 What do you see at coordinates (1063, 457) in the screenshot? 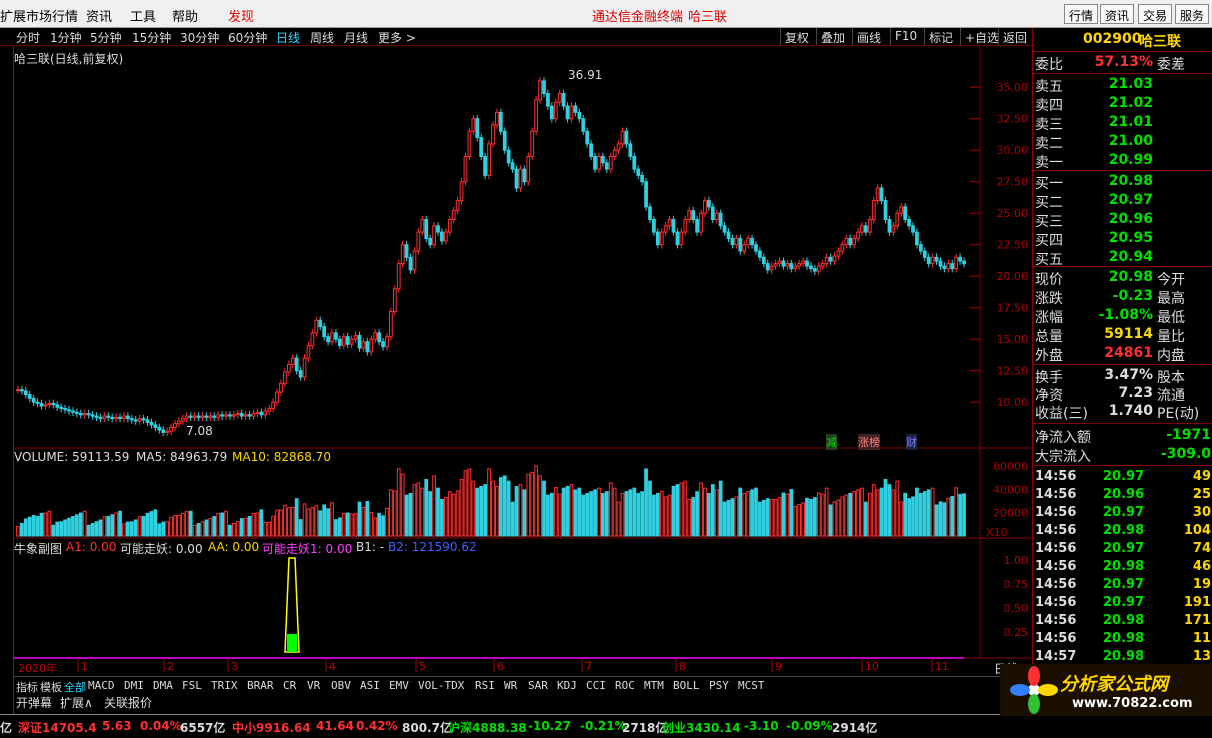
I see `flow-label: 大宗流入` at bounding box center [1063, 457].